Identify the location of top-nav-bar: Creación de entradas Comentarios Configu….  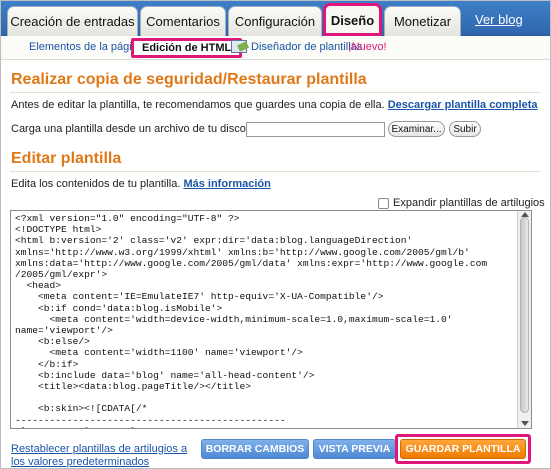
(275, 18).